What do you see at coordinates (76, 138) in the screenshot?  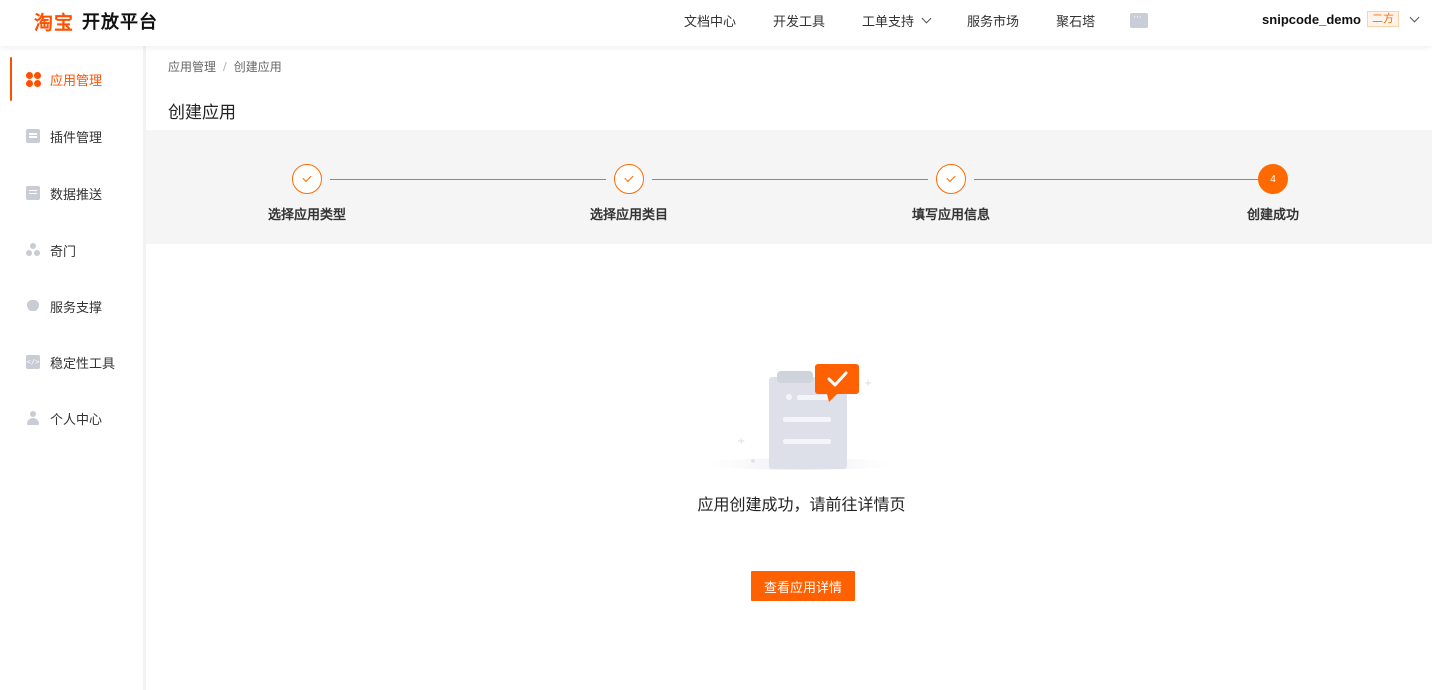 I see `sidebar-item-label: 插件管理` at bounding box center [76, 138].